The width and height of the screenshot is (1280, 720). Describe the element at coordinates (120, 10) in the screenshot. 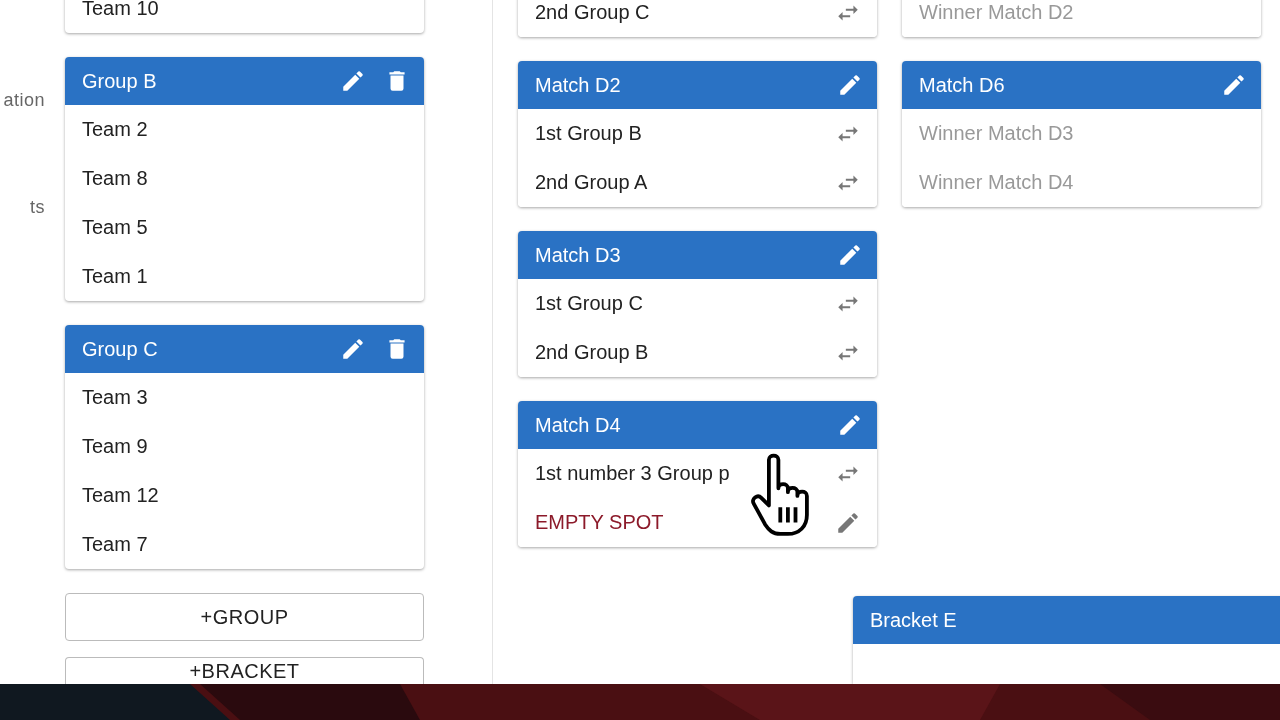

I see `team-name: Team 10` at that location.